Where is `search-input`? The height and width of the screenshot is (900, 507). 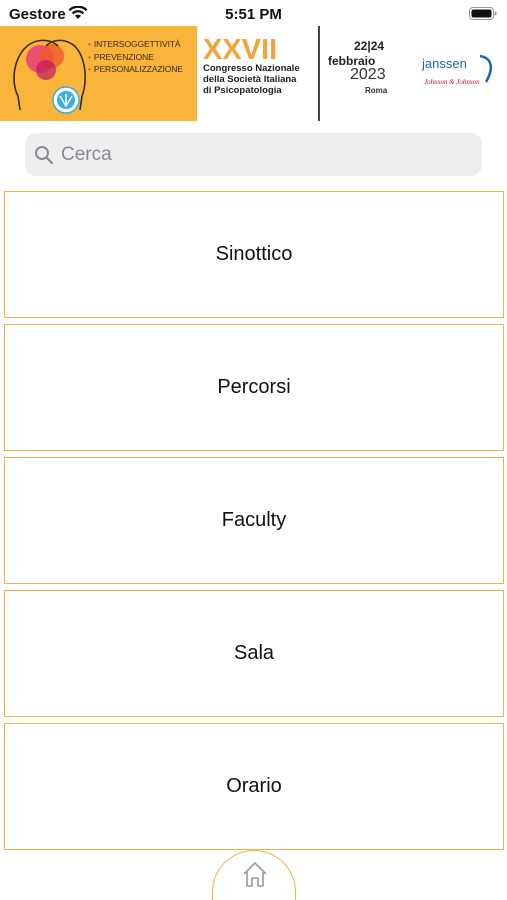 search-input is located at coordinates (261, 154).